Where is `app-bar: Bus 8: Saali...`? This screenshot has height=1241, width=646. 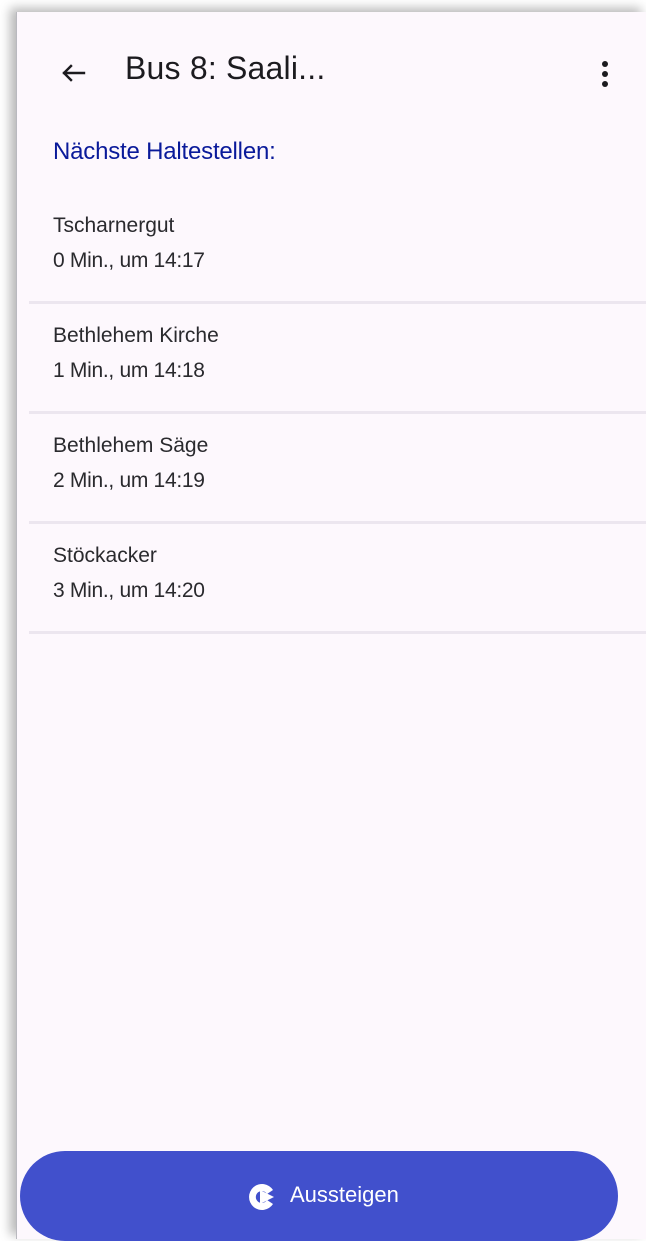
app-bar: Bus 8: Saali... is located at coordinates (331, 68).